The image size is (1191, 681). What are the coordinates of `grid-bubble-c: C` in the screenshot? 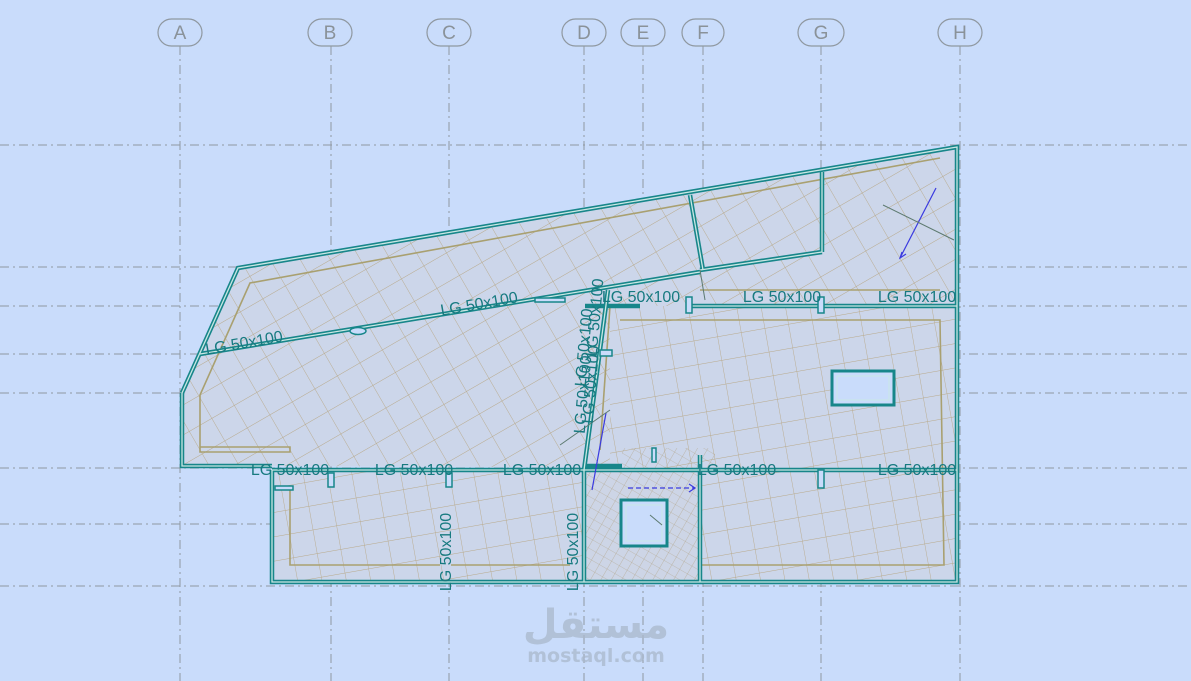 It's located at (449, 32).